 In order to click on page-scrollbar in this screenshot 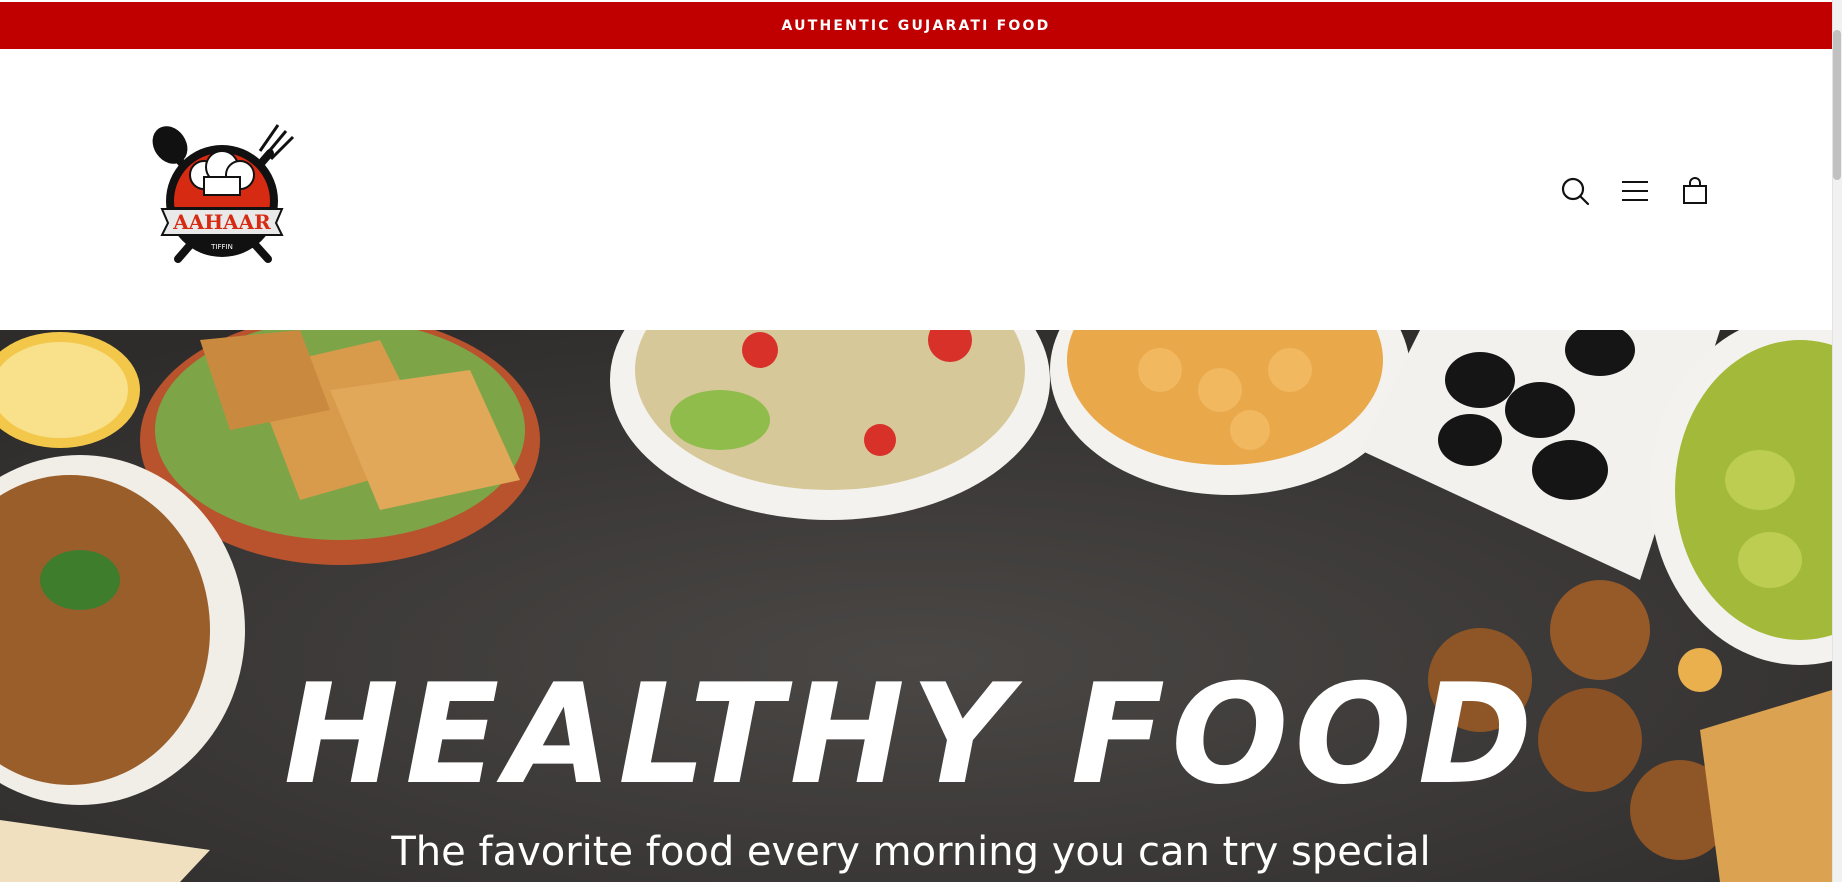, I will do `click(1837, 441)`.